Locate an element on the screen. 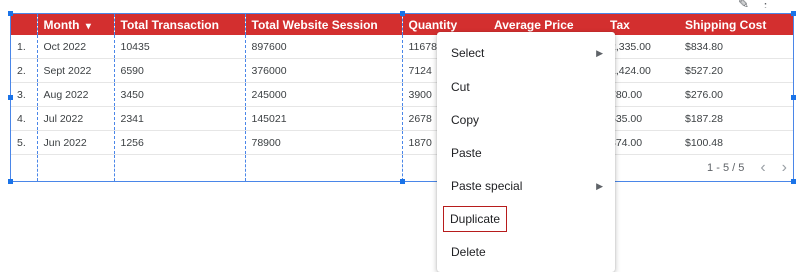  cell-session: 145021 is located at coordinates (323, 118).